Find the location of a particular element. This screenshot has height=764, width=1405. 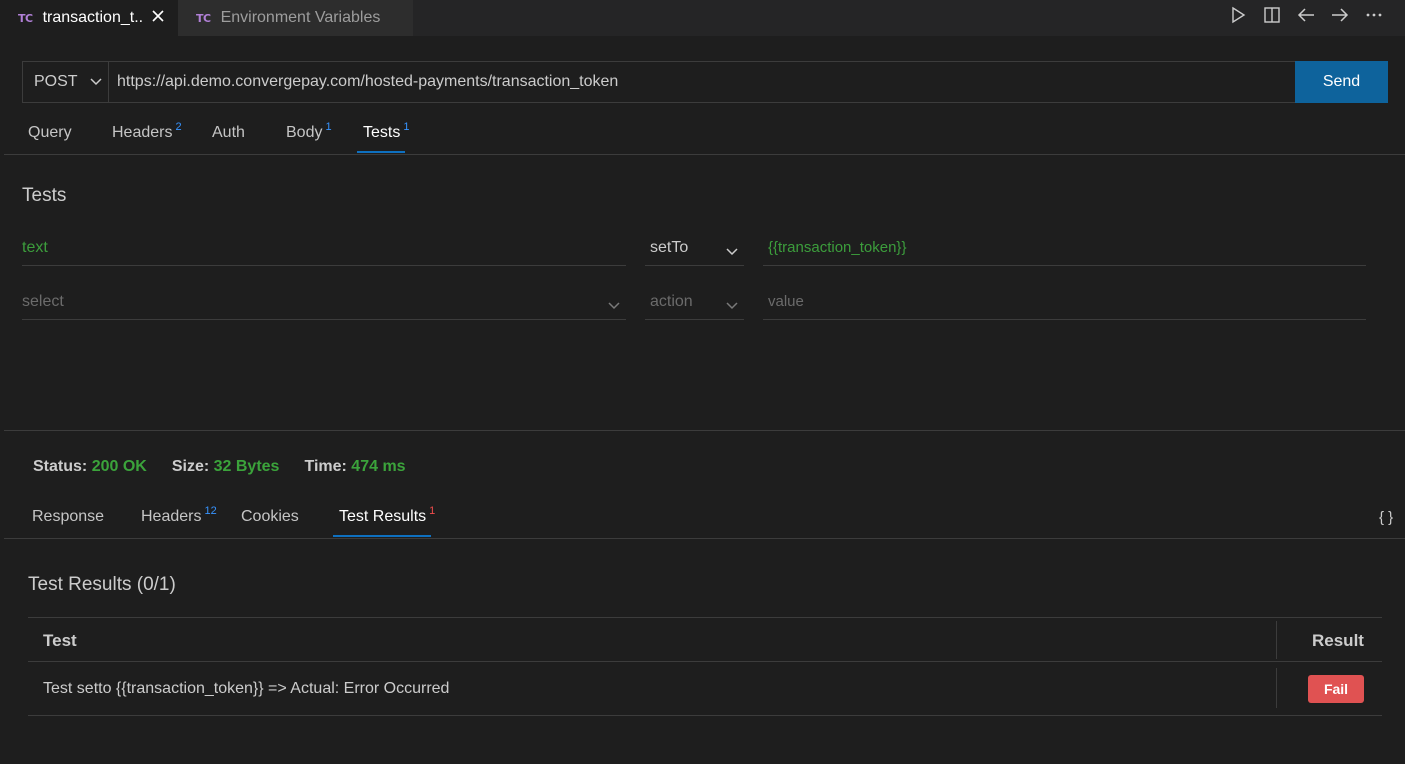

value-placeholder: value is located at coordinates (786, 301).